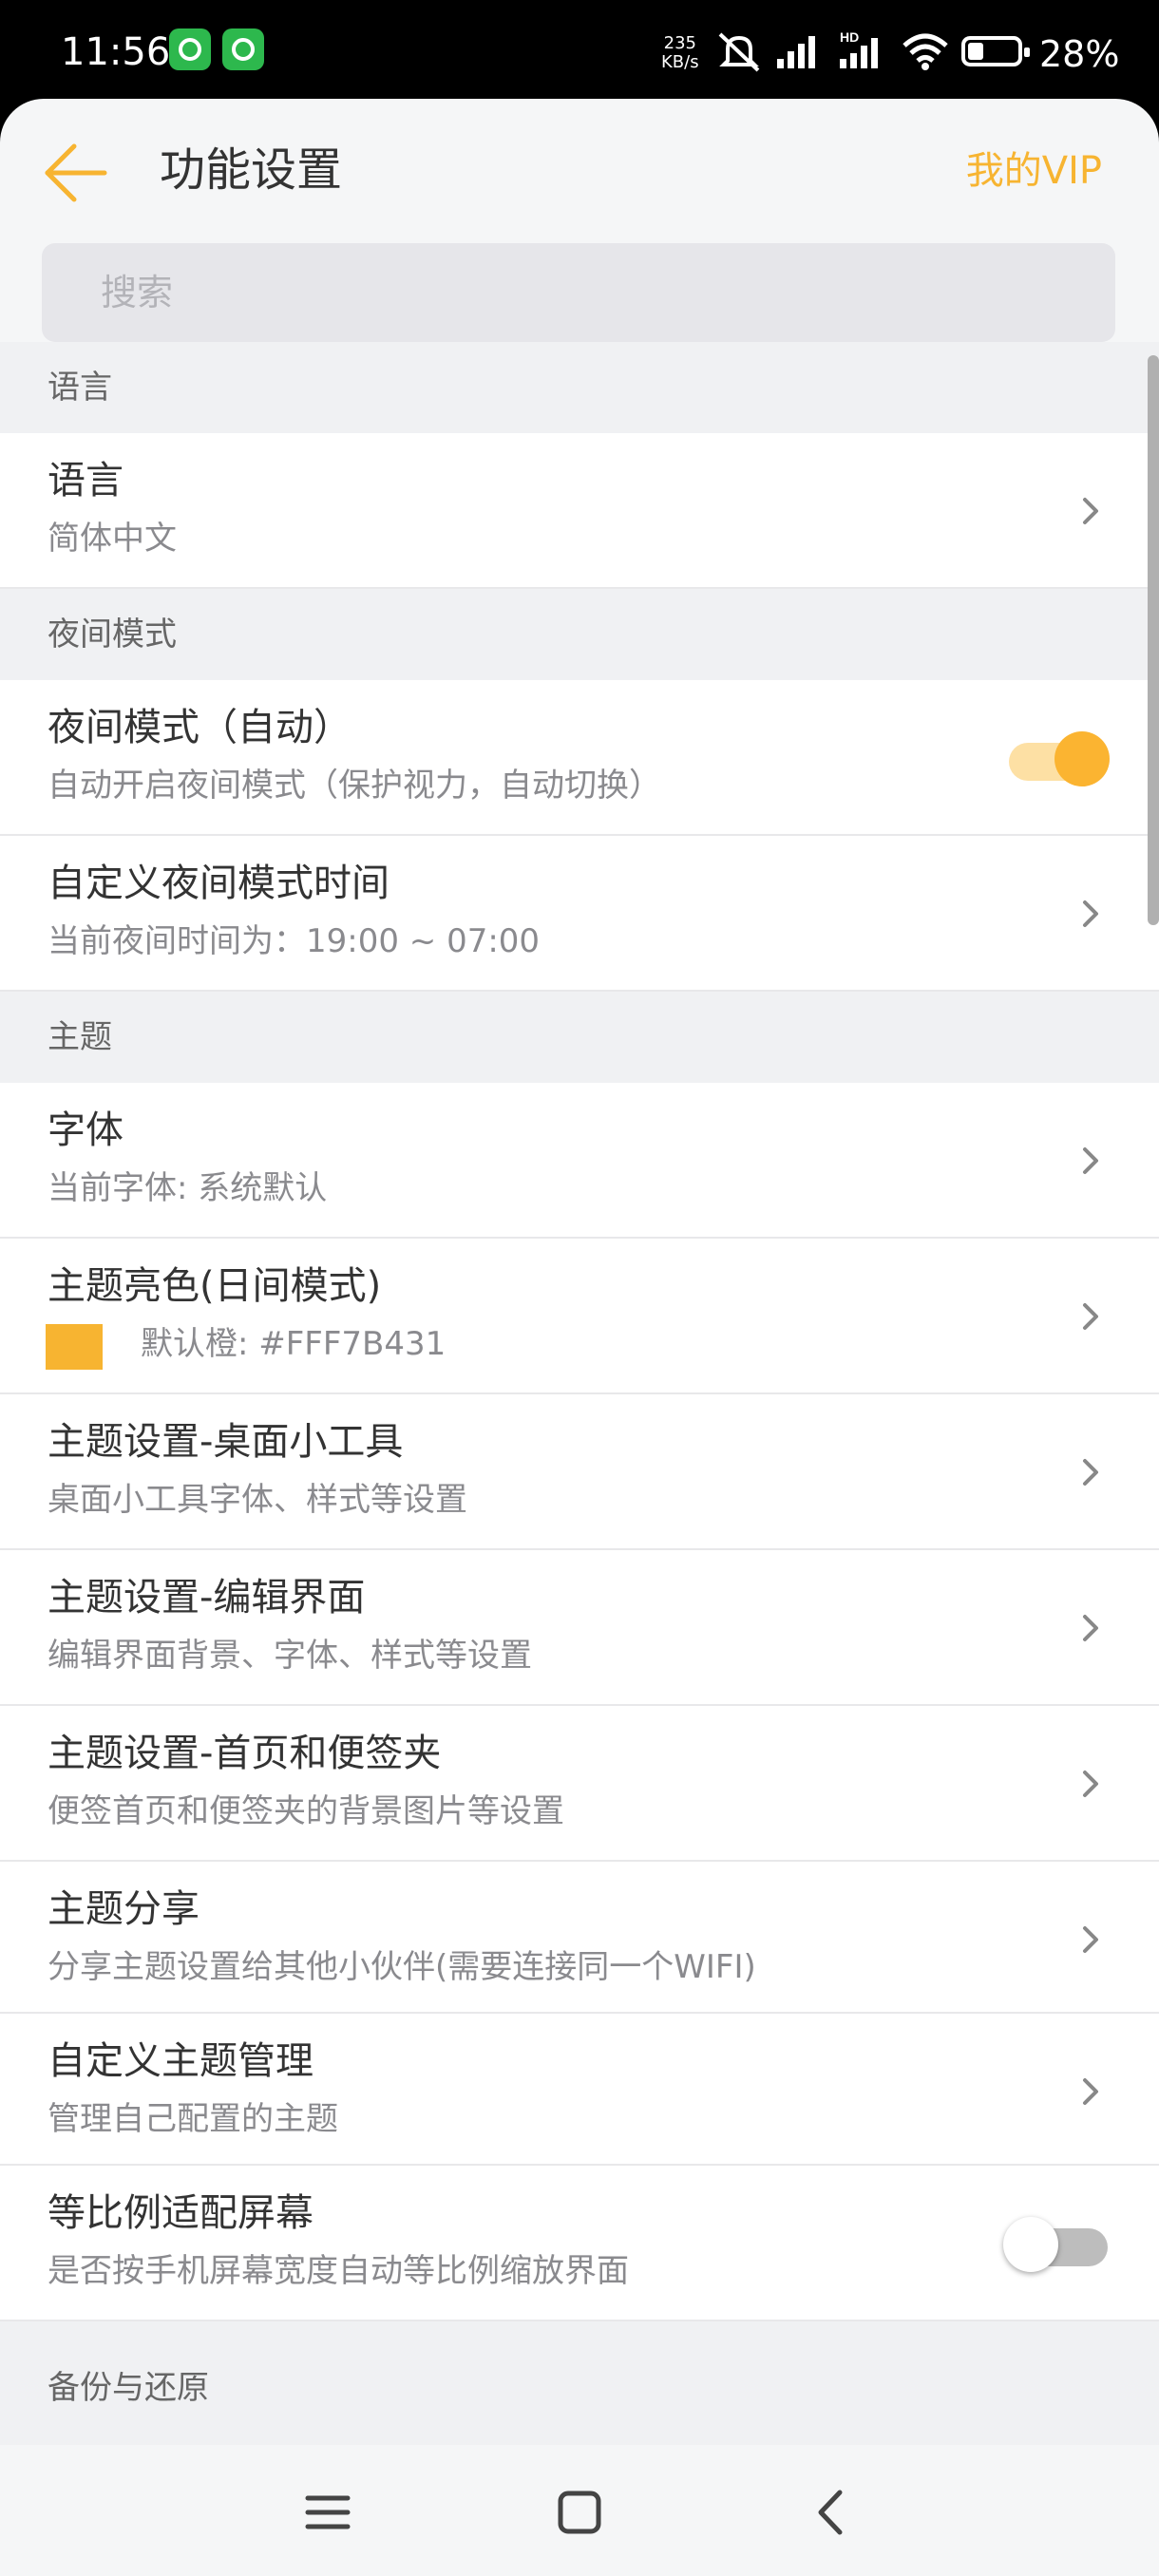 Image resolution: width=1159 pixels, height=2576 pixels. What do you see at coordinates (579, 1784) in the screenshot?
I see `setting-theme-home: 主题设置-首页和便签夹 便签首页和便签夹的背景图片等设置` at bounding box center [579, 1784].